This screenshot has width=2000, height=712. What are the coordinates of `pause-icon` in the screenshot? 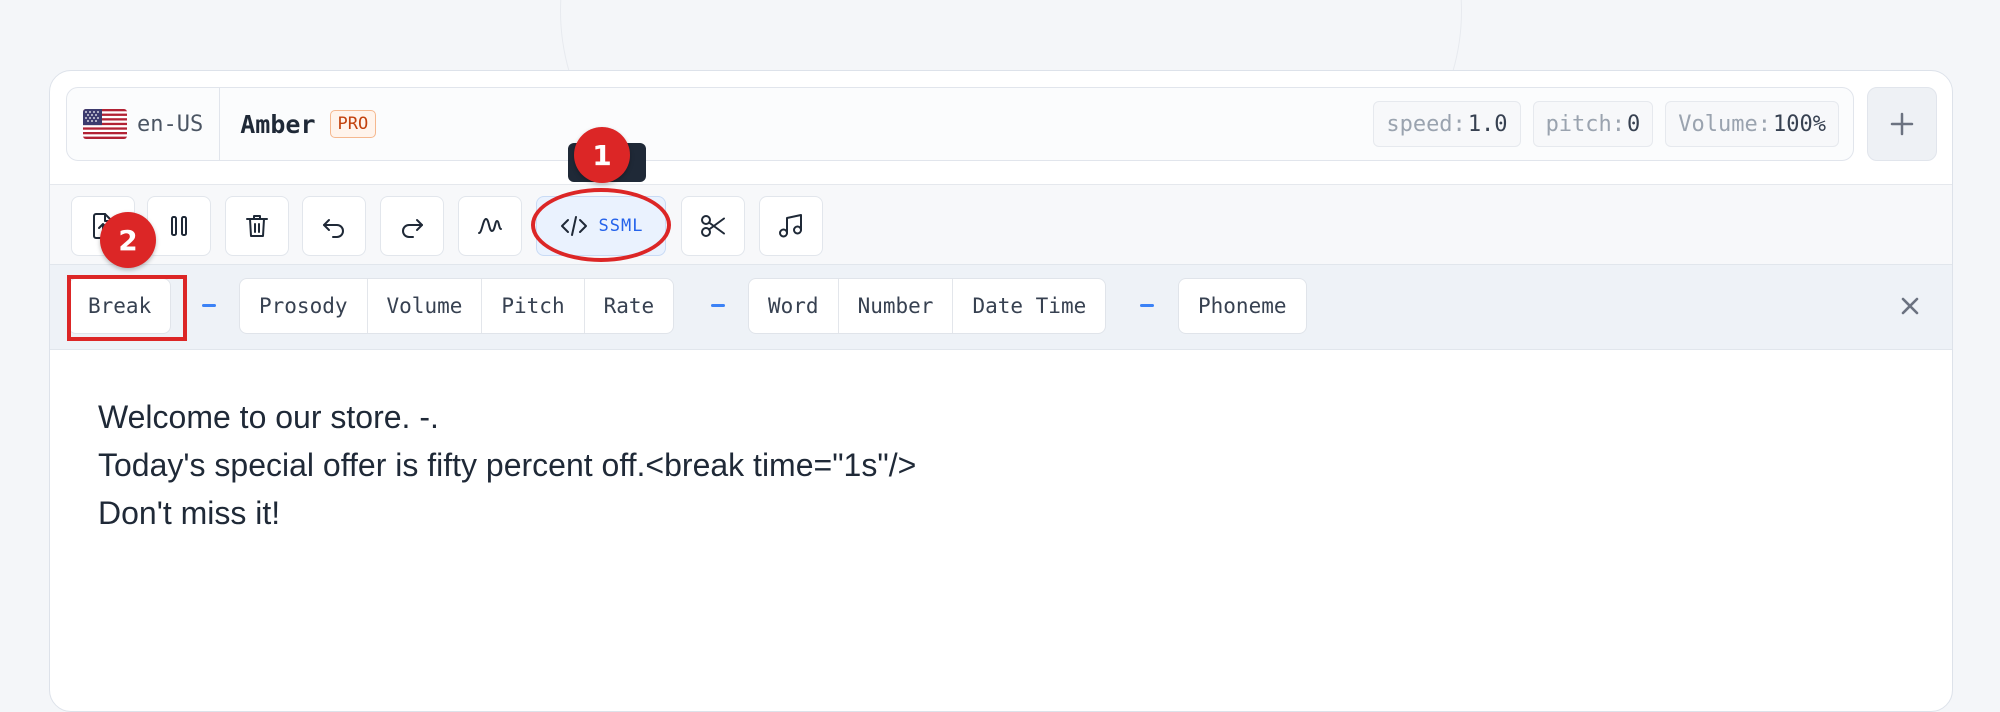 It's located at (179, 226).